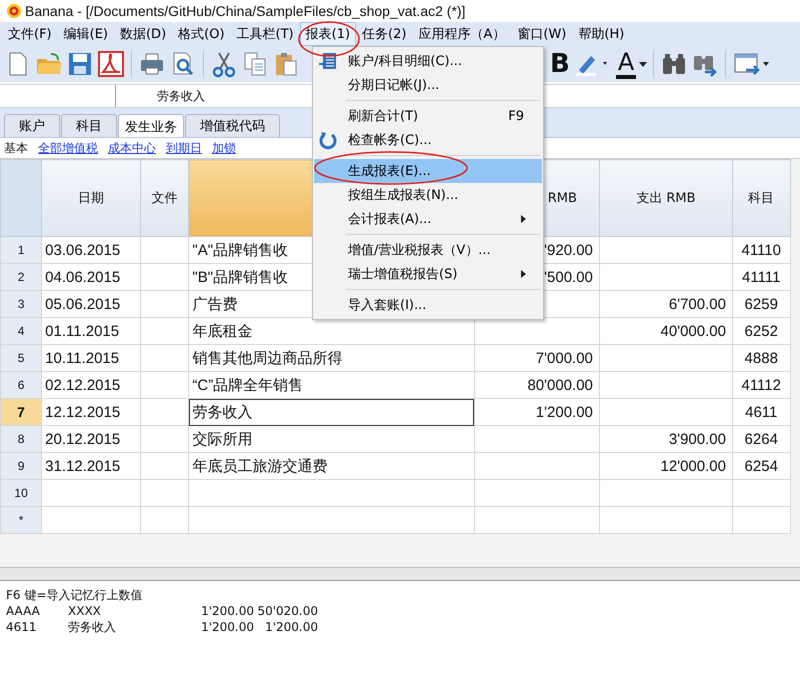  I want to click on table-cell: 03.06.2015, so click(91, 250).